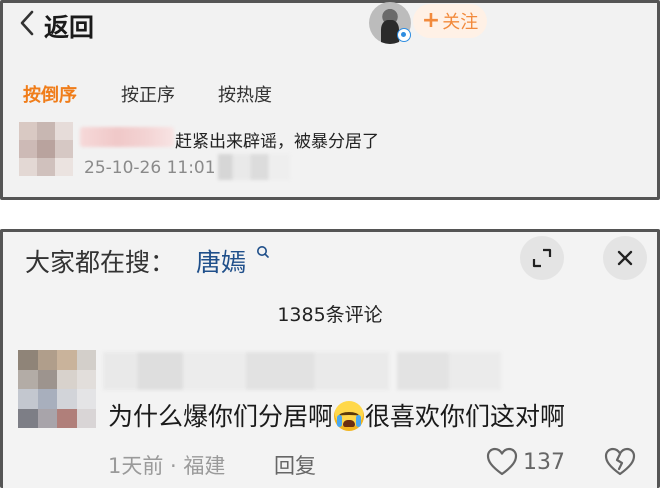  I want to click on close-button, so click(625, 258).